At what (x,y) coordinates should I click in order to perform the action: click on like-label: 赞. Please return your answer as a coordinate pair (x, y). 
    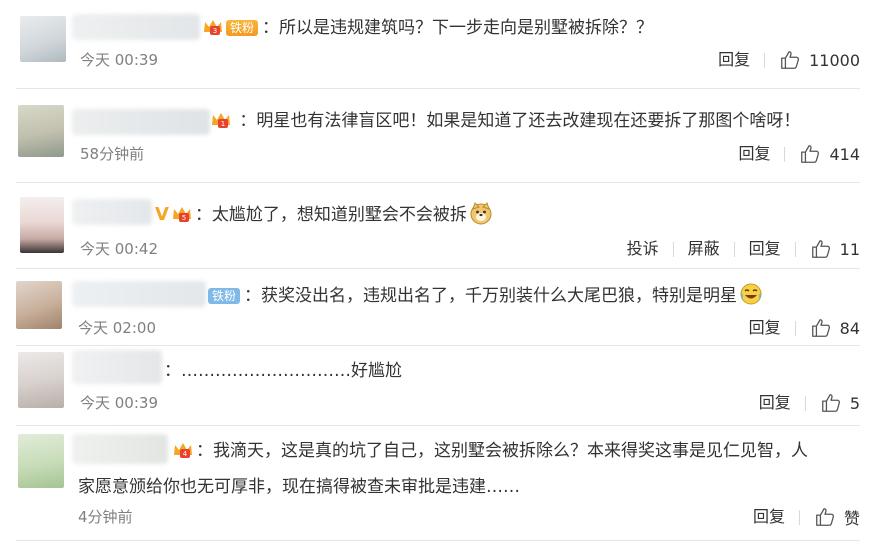
    Looking at the image, I should click on (851, 518).